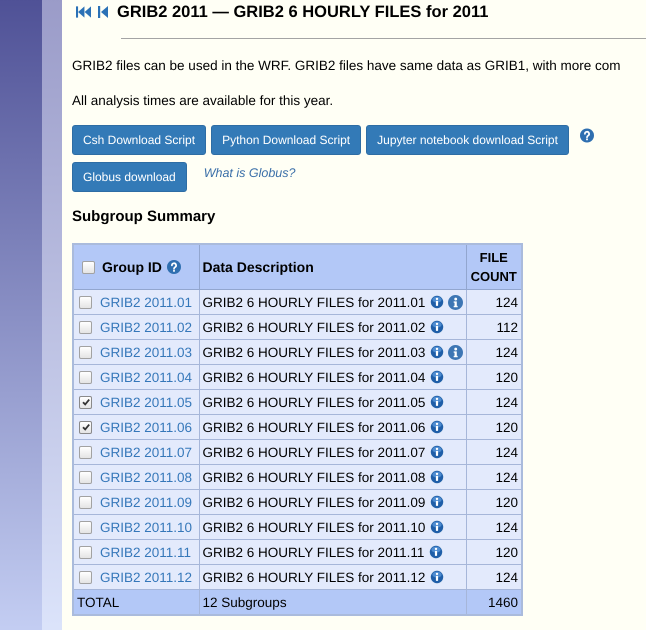  I want to click on group-id-link: GRIB2 2011.08, so click(146, 477).